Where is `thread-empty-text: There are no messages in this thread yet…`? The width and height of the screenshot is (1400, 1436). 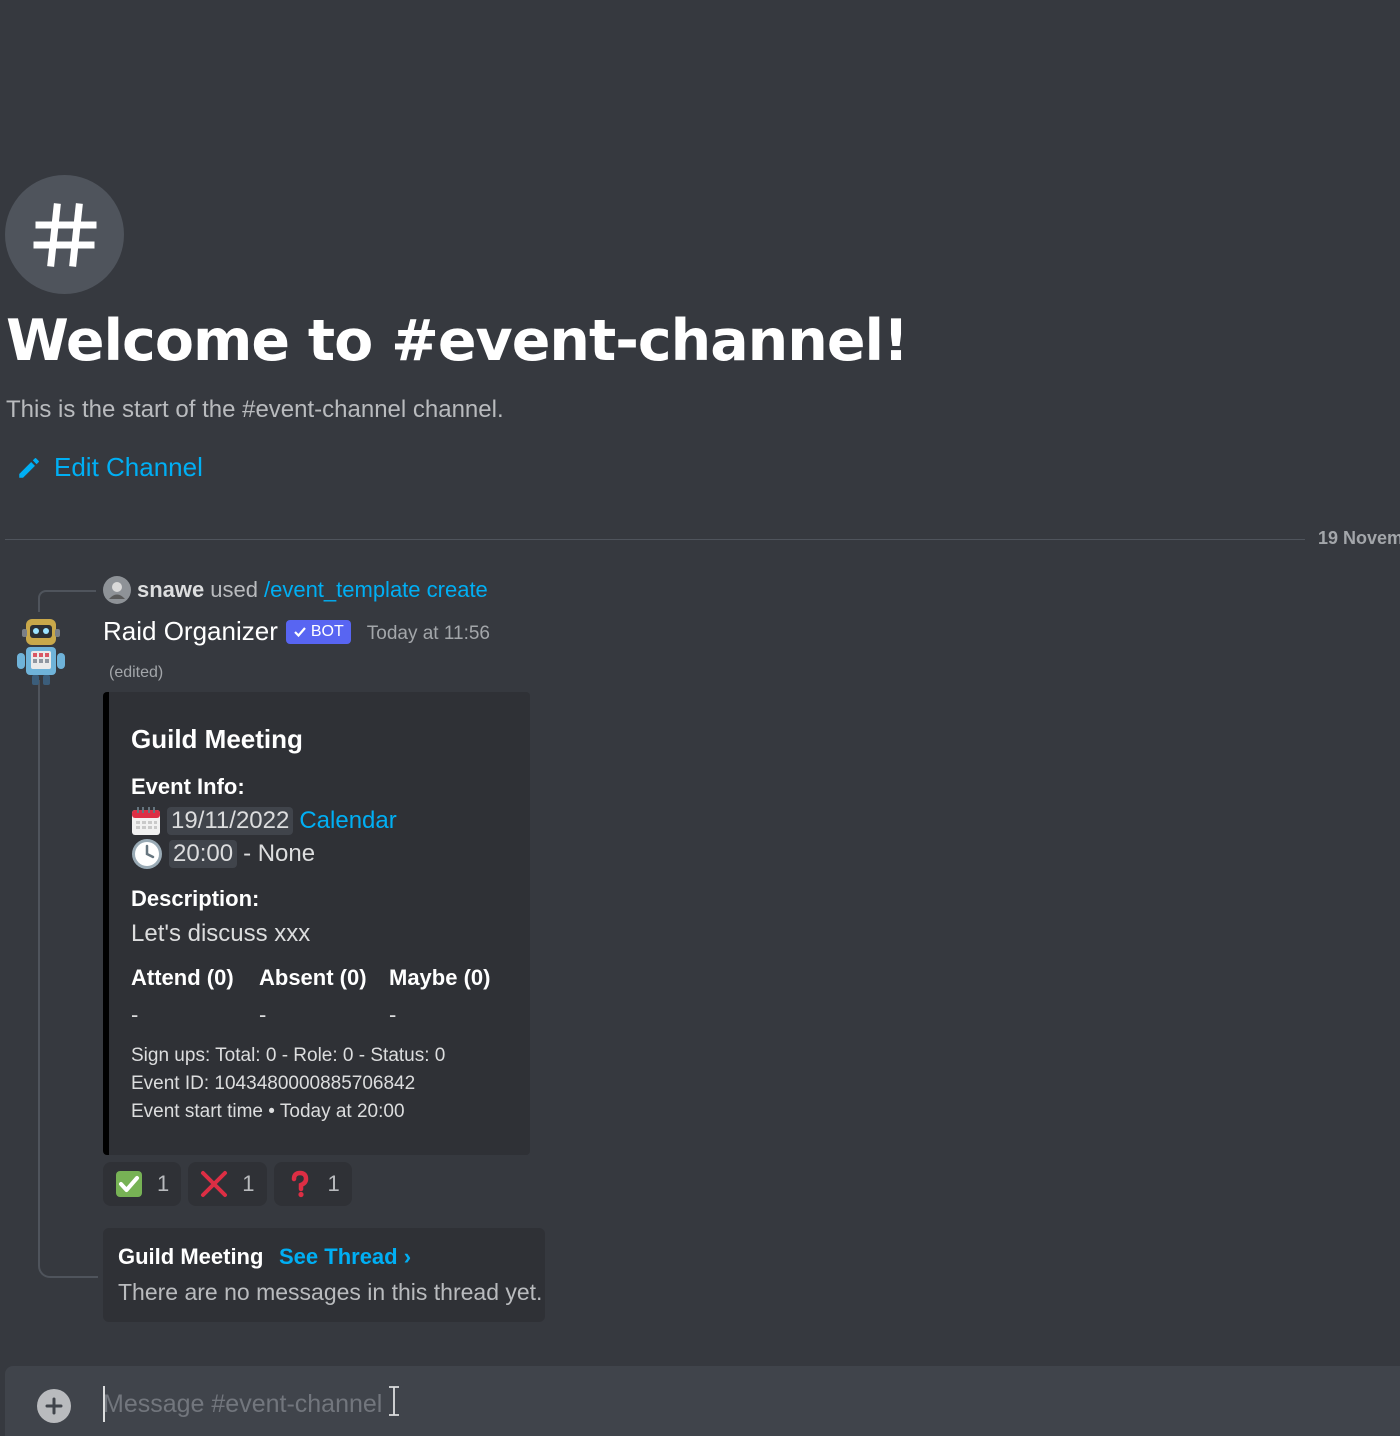
thread-empty-text: There are no messages in this thread yet… is located at coordinates (330, 1292).